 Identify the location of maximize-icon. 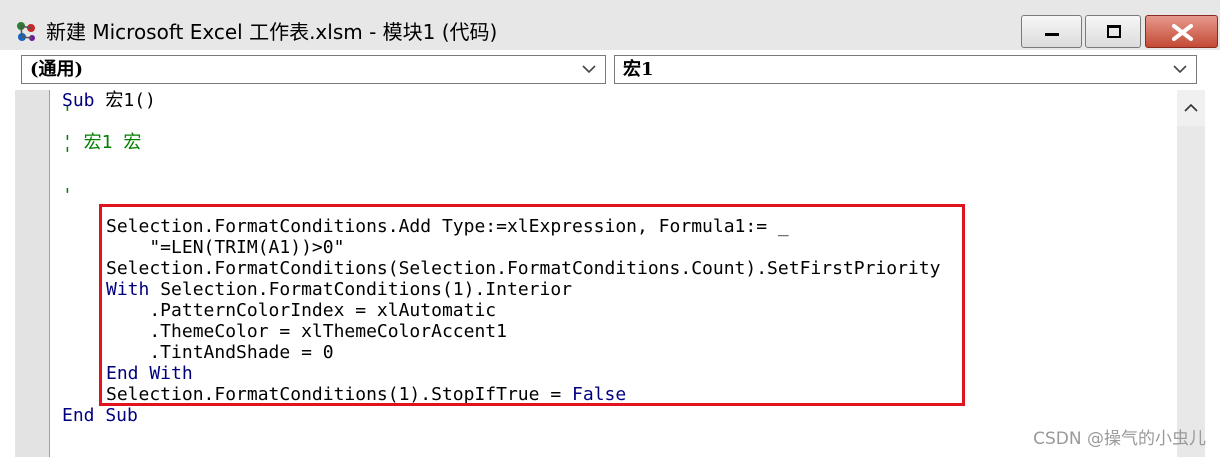
(1114, 31).